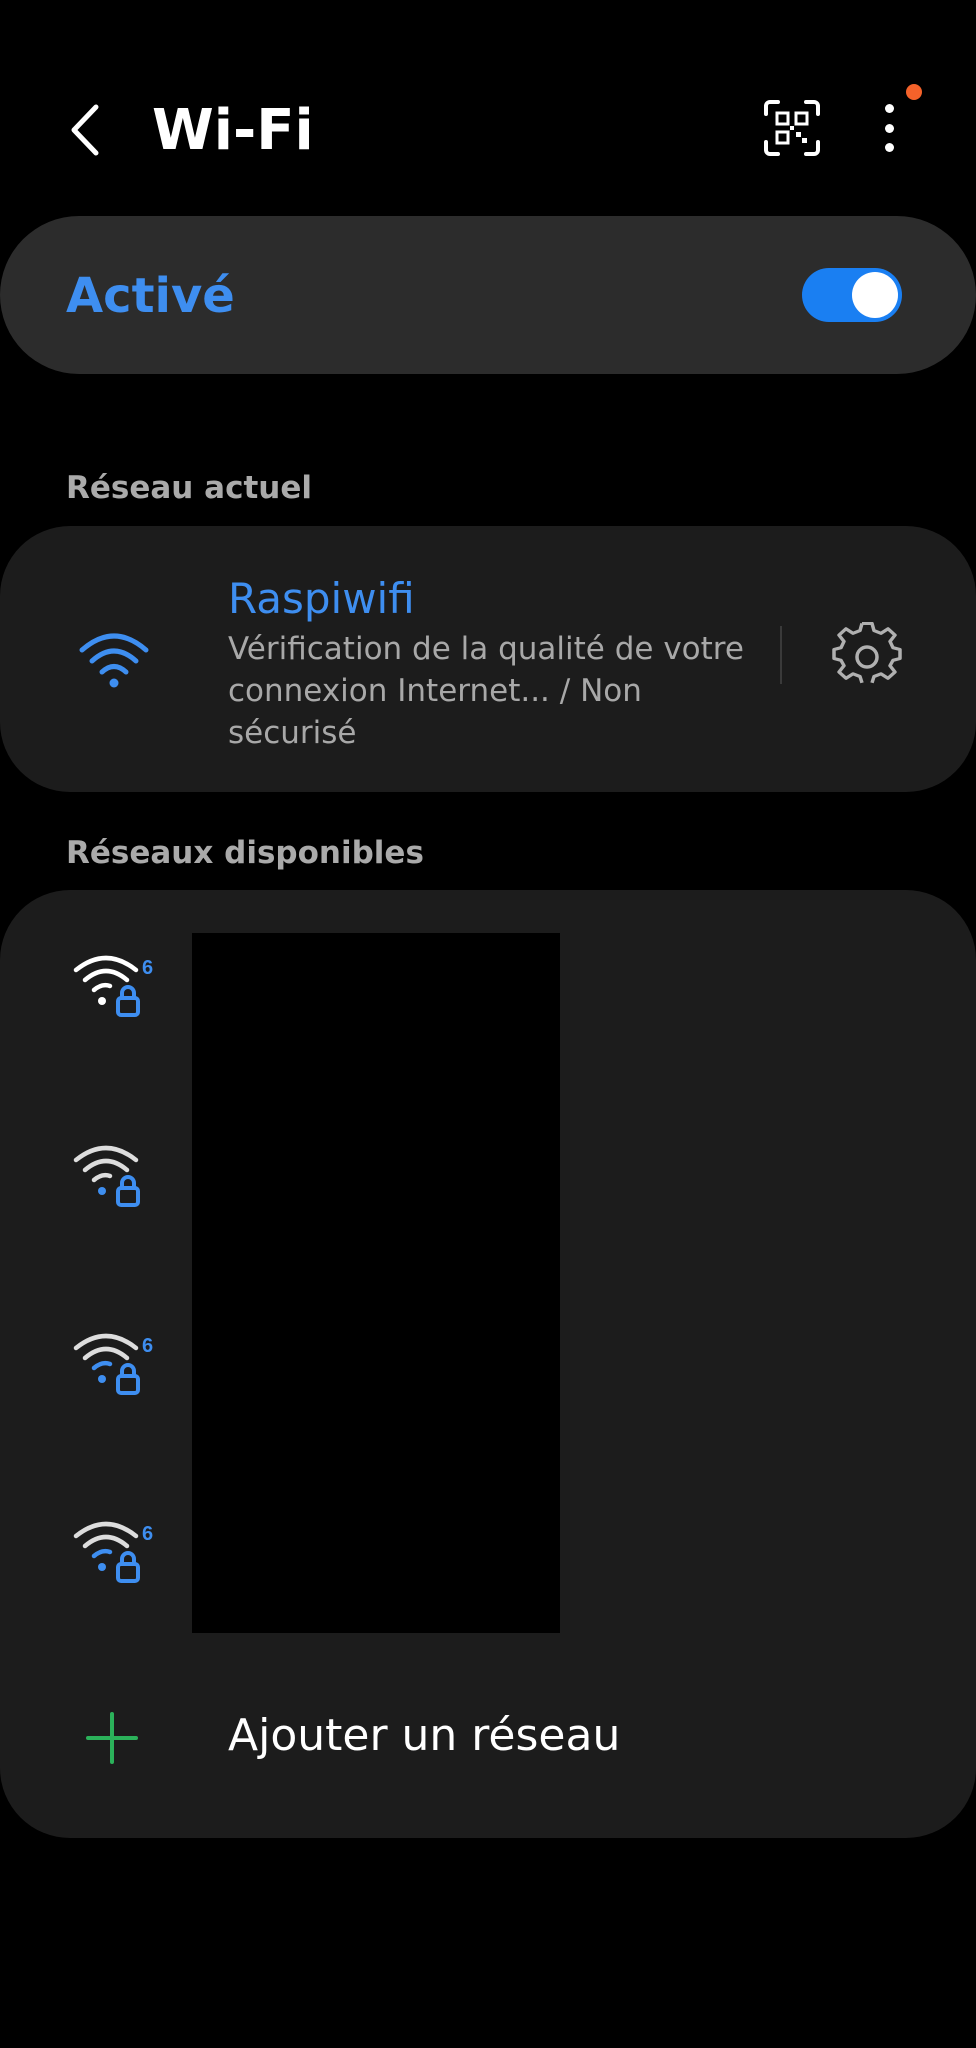 The height and width of the screenshot is (2048, 976). Describe the element at coordinates (245, 853) in the screenshot. I see `available-networks-header: Réseaux disponibles` at that location.